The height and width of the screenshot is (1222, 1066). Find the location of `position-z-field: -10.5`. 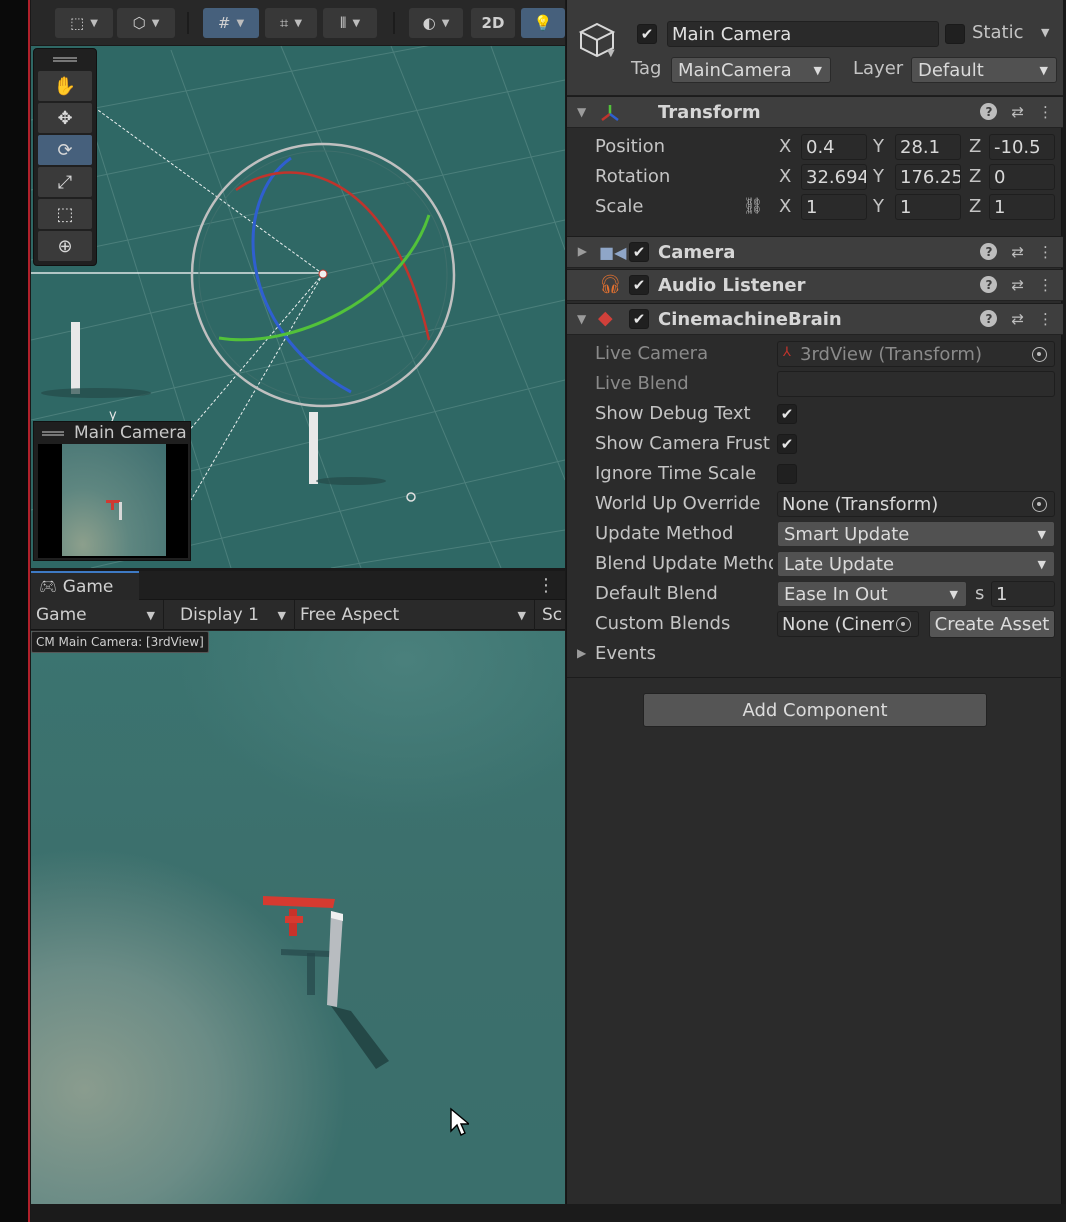

position-z-field: -10.5 is located at coordinates (1022, 147).